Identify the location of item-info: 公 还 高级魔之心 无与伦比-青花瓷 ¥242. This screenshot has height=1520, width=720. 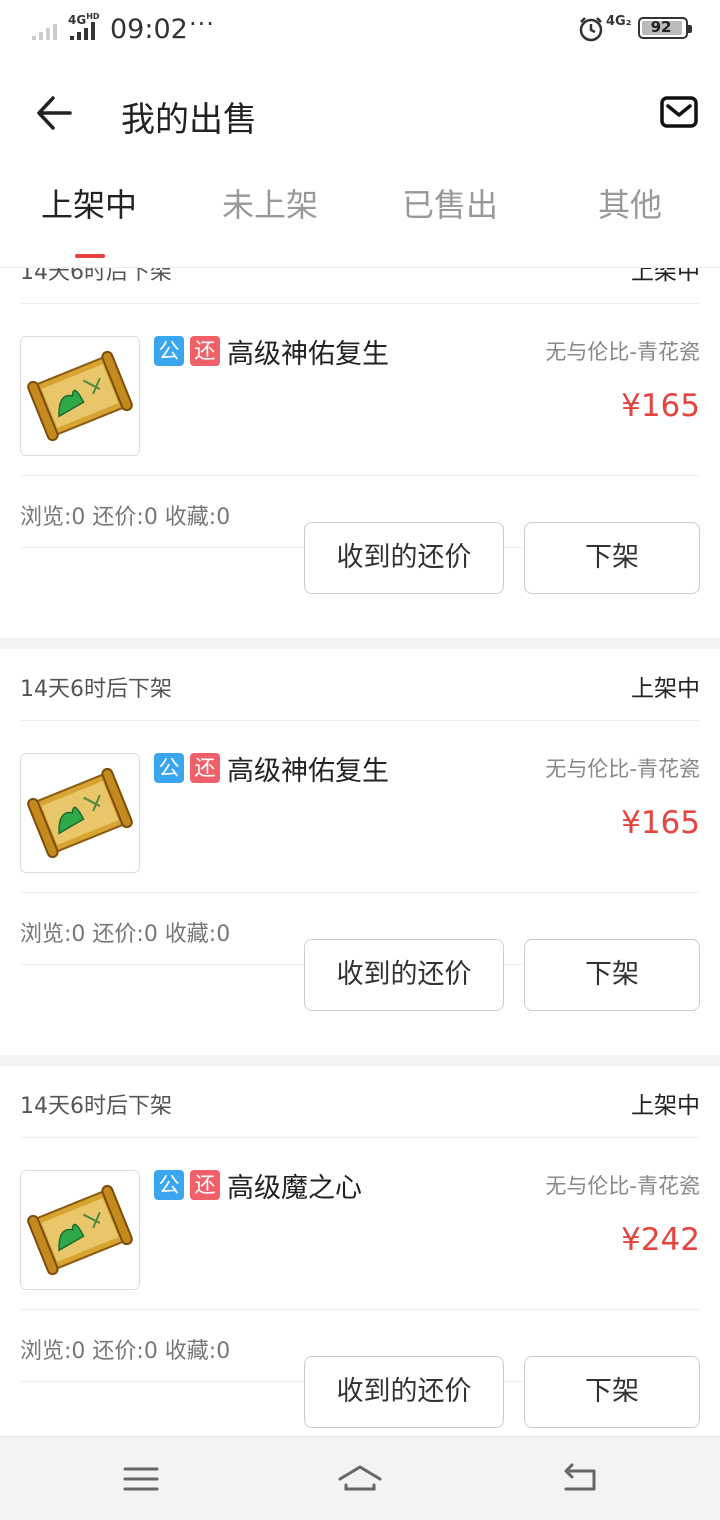
(360, 1224).